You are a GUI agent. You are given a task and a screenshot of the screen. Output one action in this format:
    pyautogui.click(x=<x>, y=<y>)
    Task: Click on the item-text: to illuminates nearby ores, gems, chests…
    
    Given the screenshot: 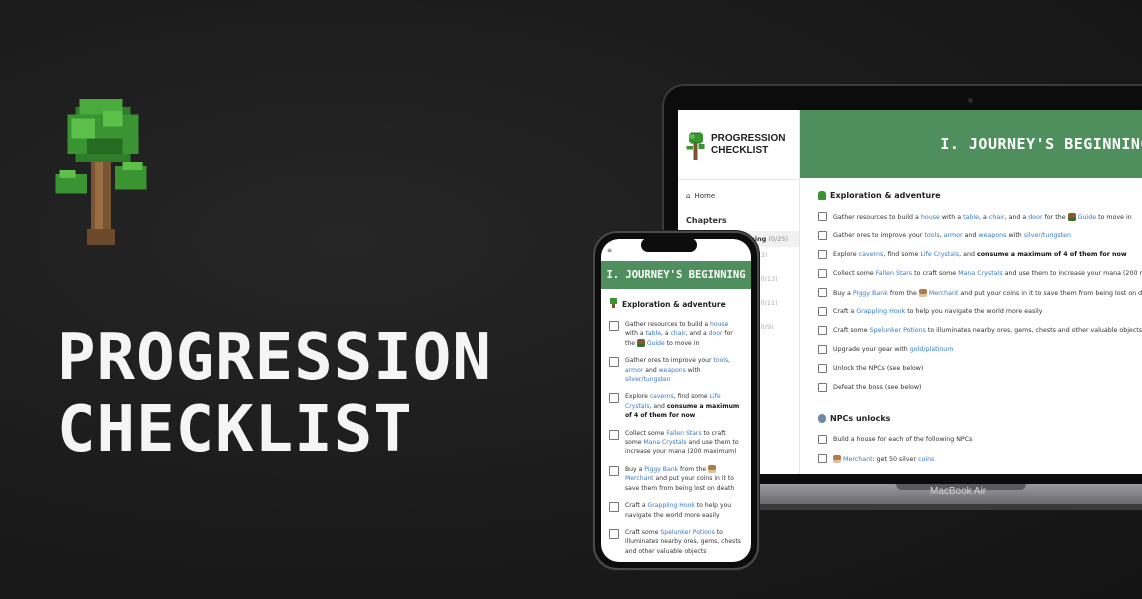 What is the action you would take?
    pyautogui.click(x=1033, y=330)
    